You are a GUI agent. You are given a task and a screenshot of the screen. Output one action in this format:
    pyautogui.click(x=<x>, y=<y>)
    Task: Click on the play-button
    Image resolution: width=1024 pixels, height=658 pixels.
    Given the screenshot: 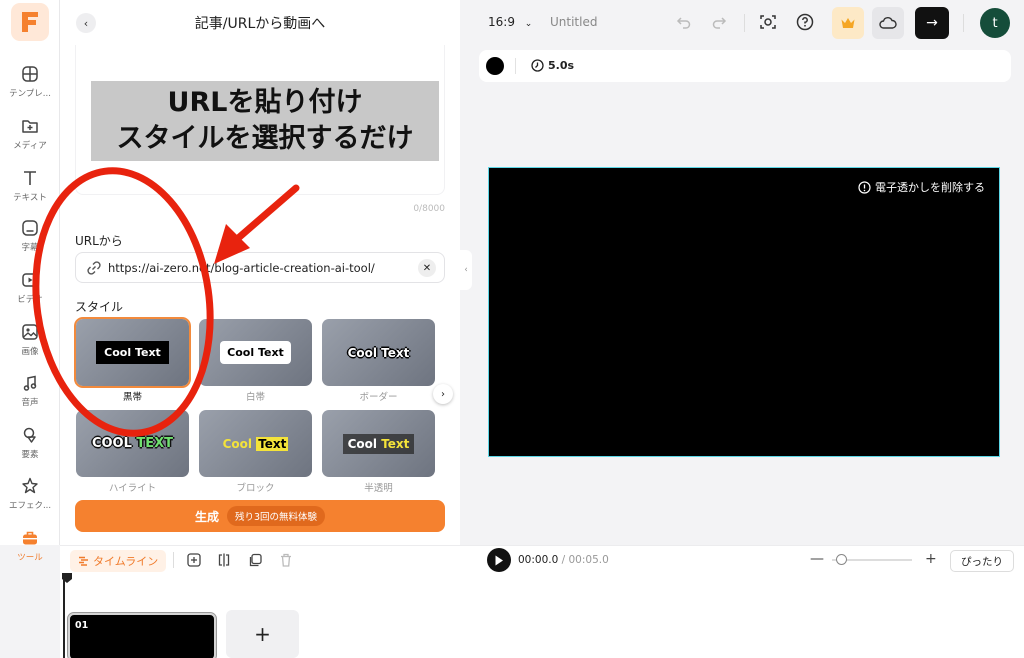 What is the action you would take?
    pyautogui.click(x=499, y=560)
    